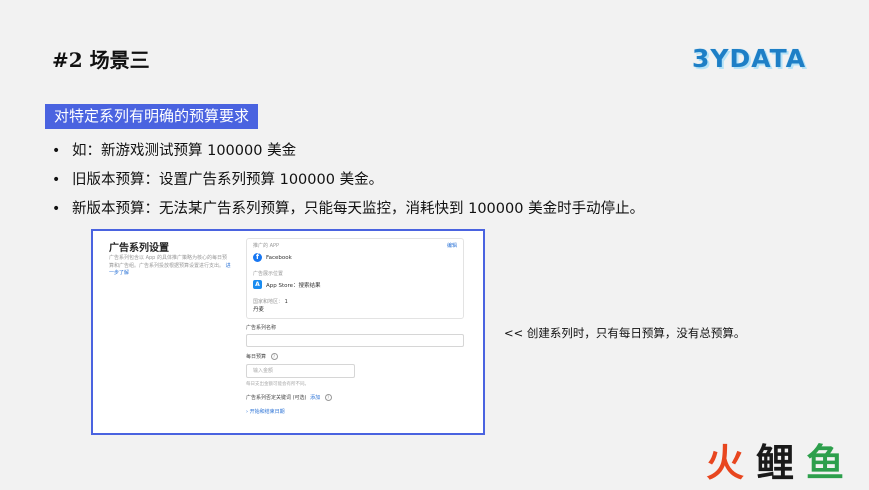 The image size is (869, 490). Describe the element at coordinates (286, 302) in the screenshot. I see `region-count: 1` at that location.